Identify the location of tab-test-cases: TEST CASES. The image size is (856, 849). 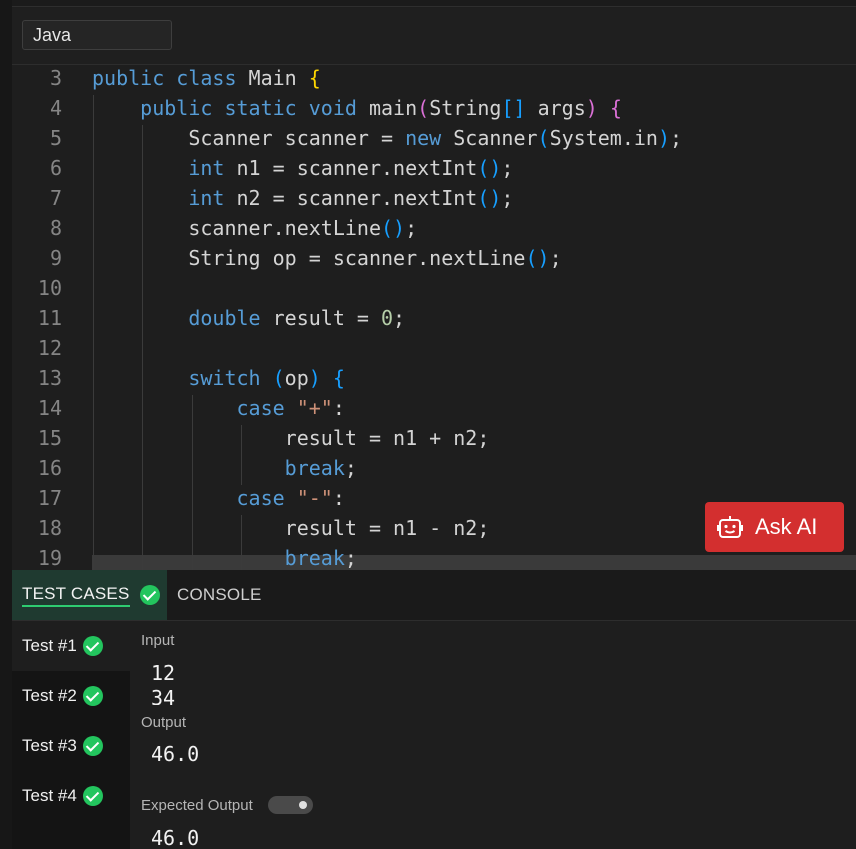
(89, 595).